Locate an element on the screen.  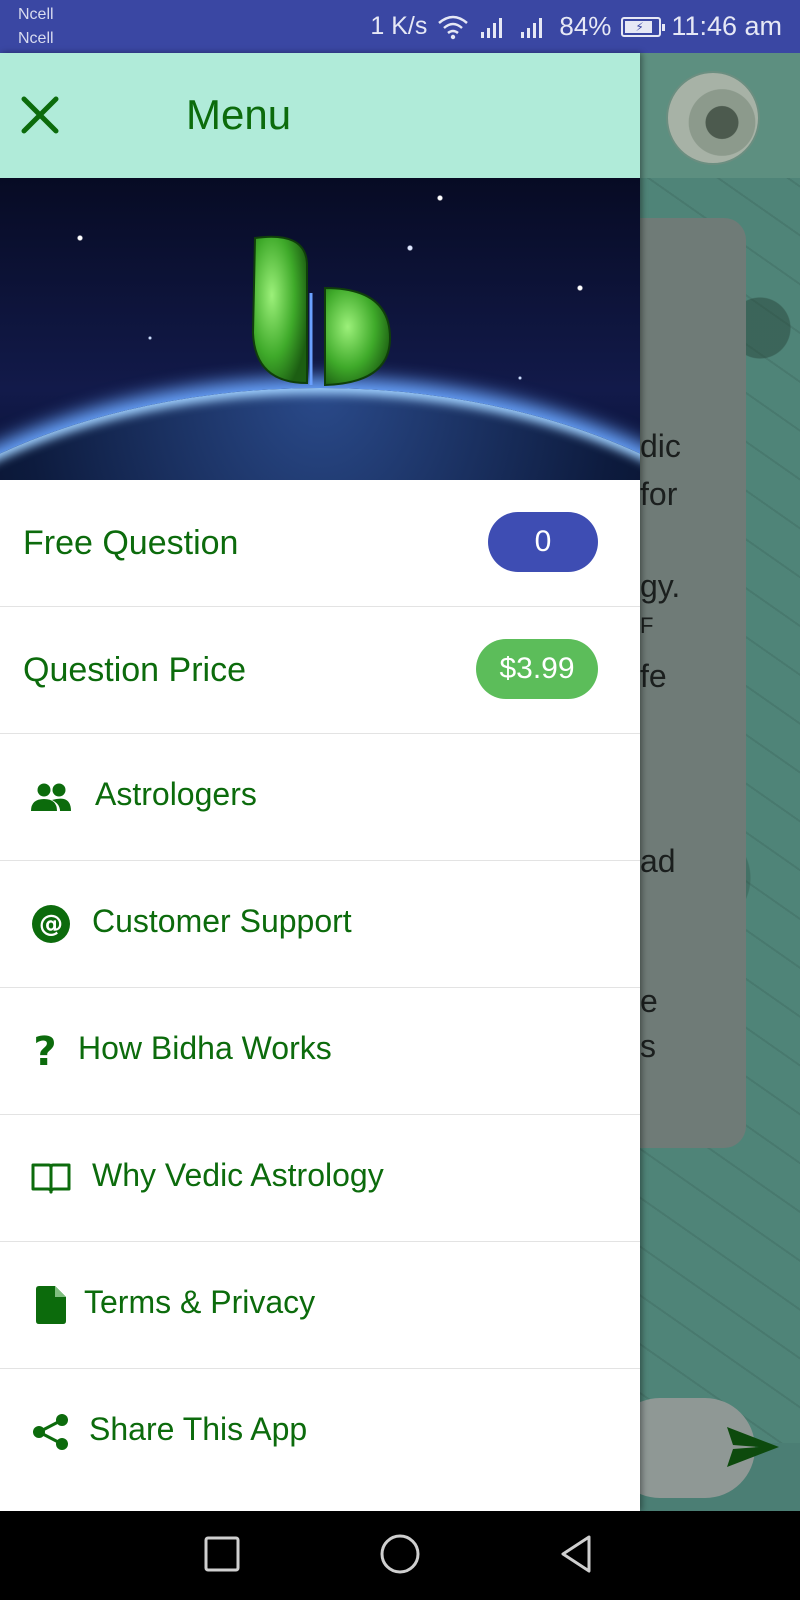
menu-item-label: Terms & Privacy is located at coordinates (200, 1302).